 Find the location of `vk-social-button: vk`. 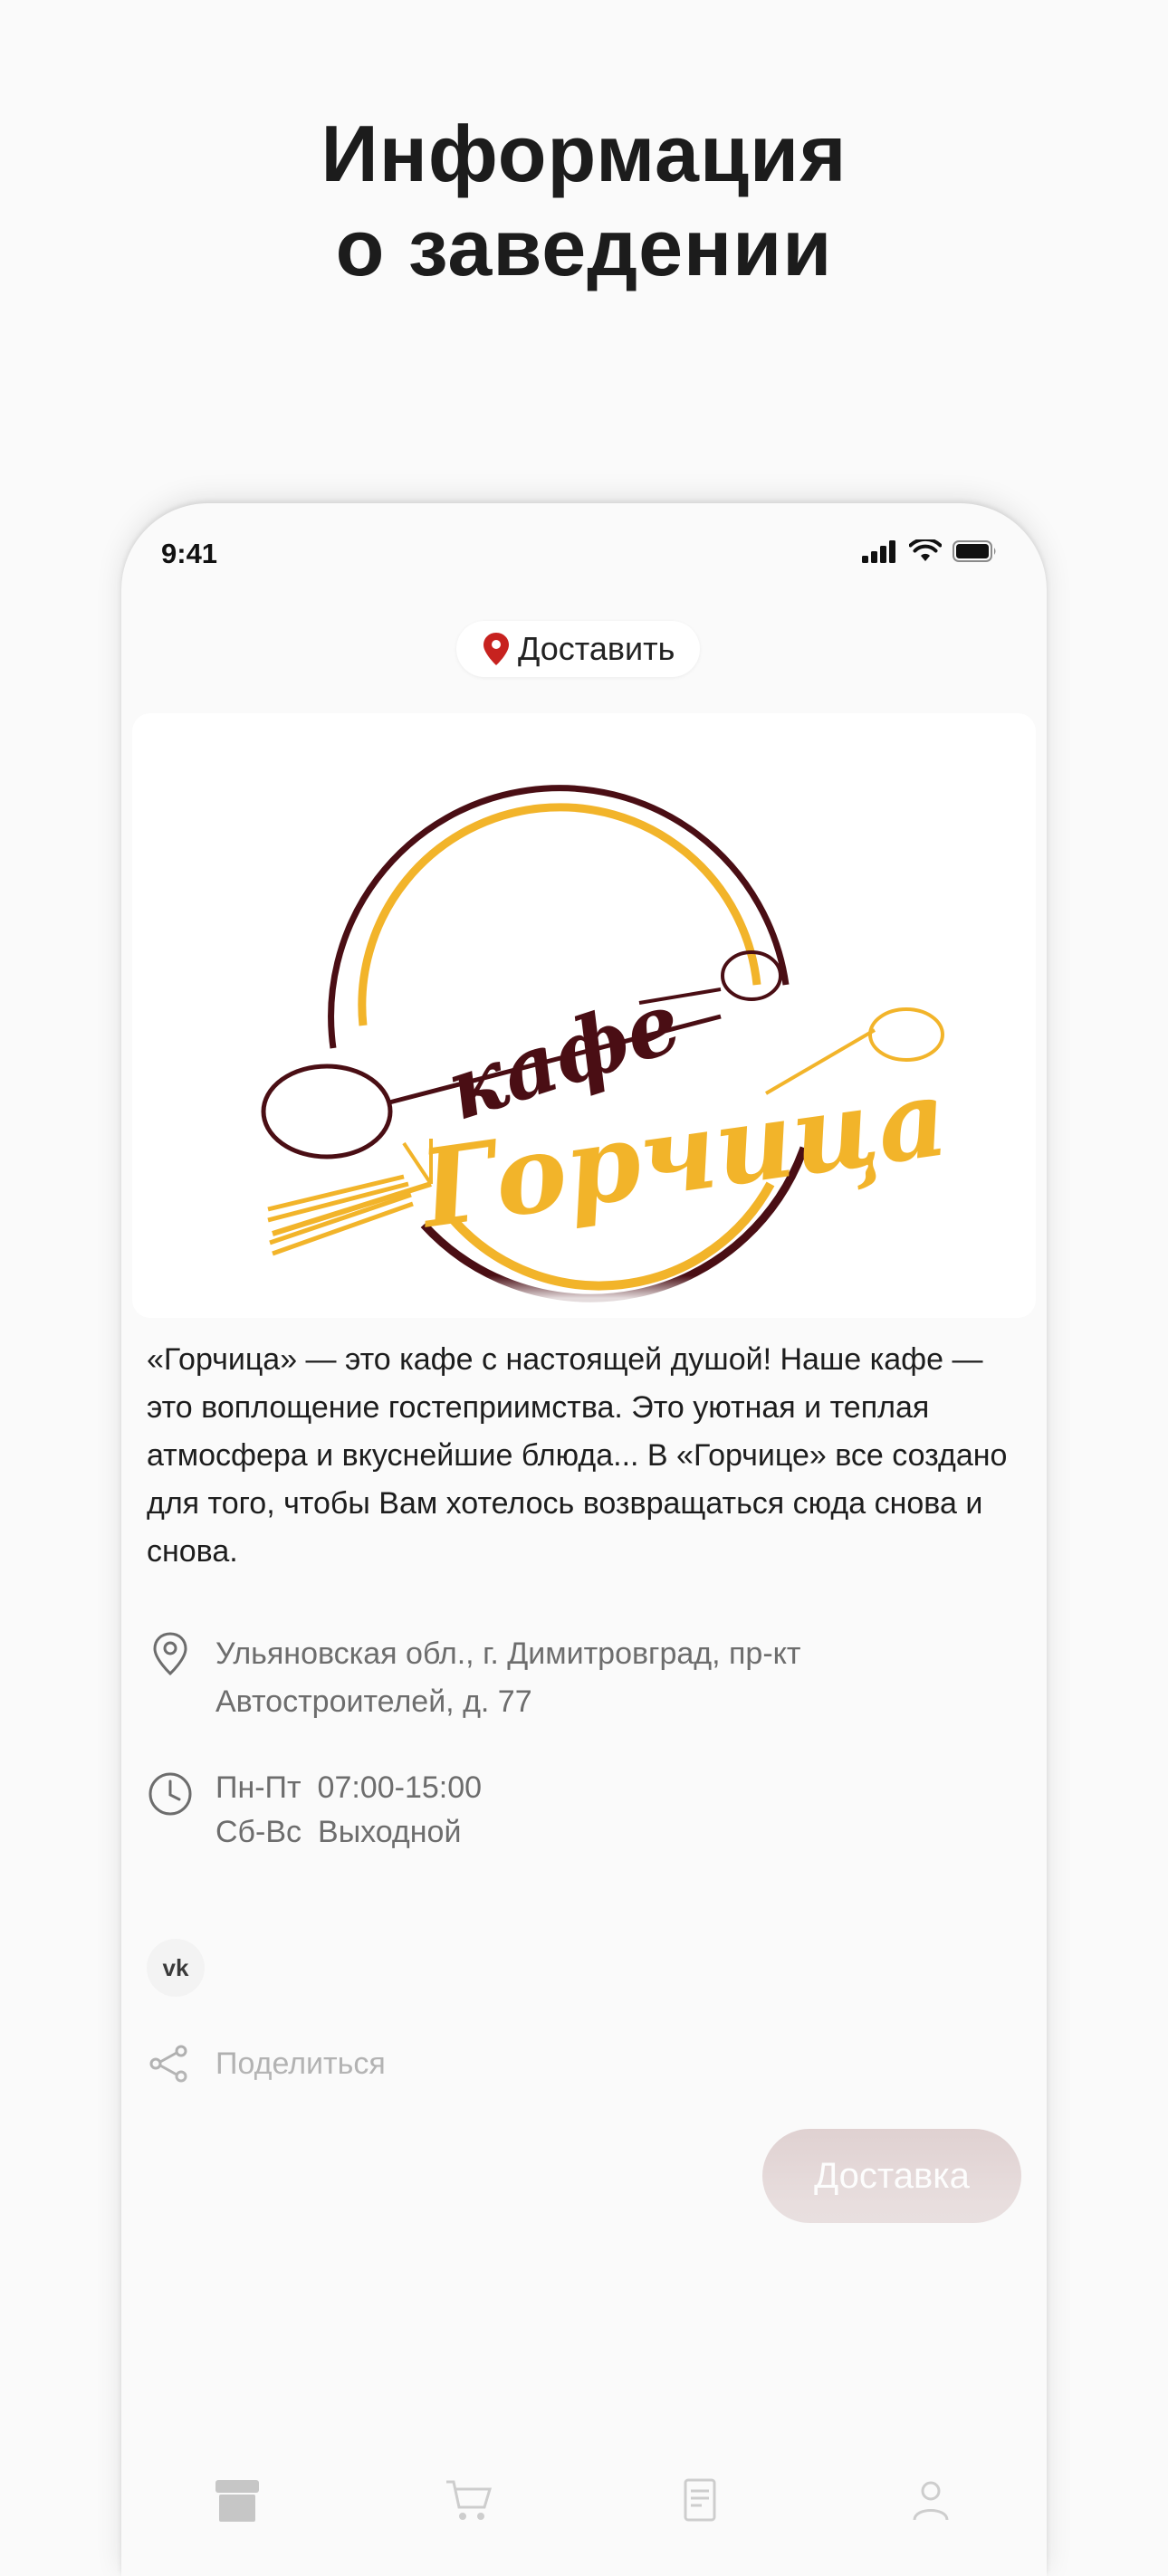

vk-social-button: vk is located at coordinates (176, 1968).